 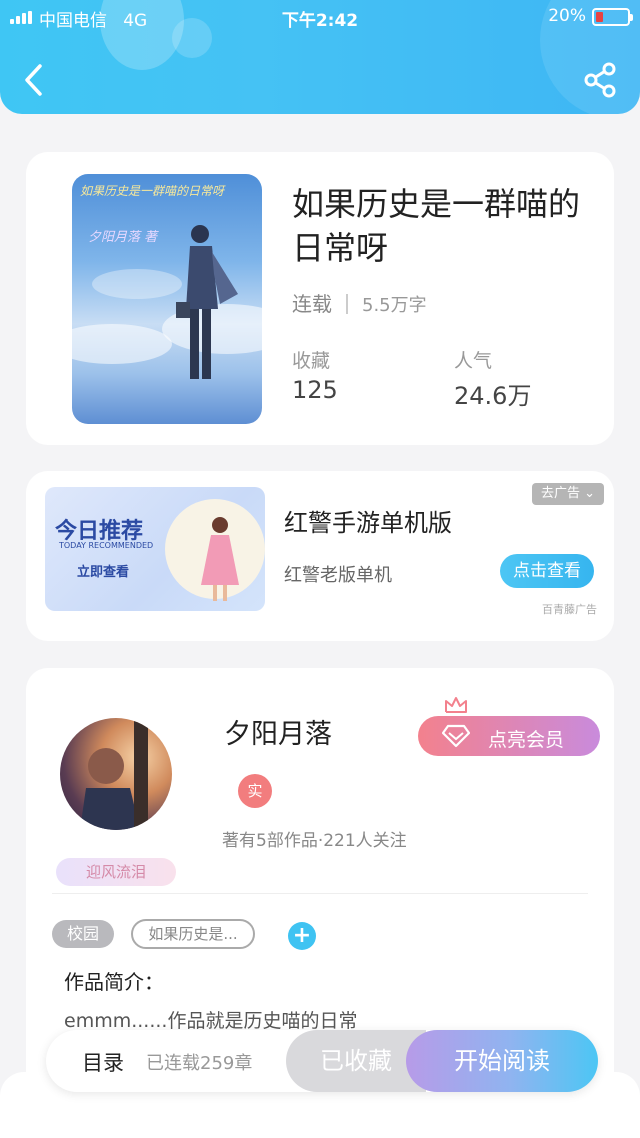 What do you see at coordinates (155, 549) in the screenshot?
I see `ad-image: 今日推荐 TODAY RECOMMENDED 立即查看` at bounding box center [155, 549].